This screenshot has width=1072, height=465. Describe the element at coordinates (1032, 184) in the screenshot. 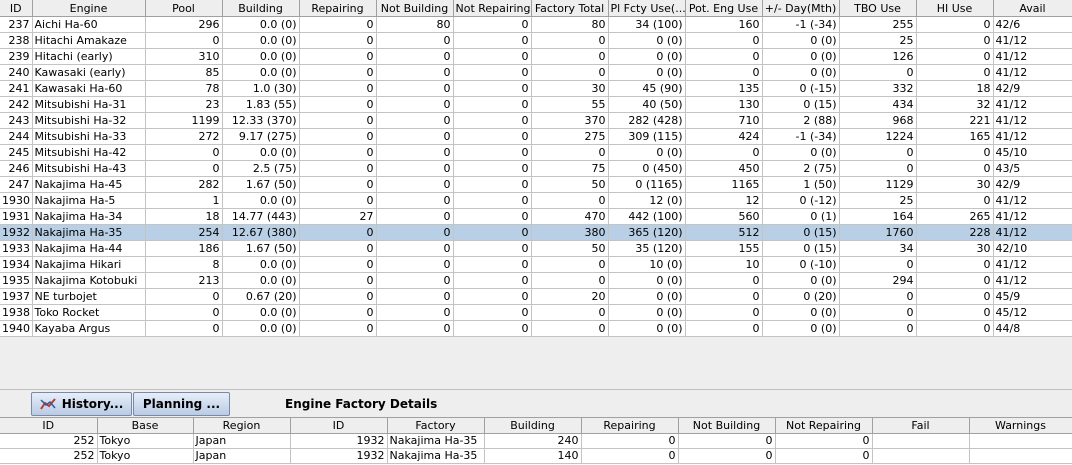

I see `cell-avail: 42/9` at that location.